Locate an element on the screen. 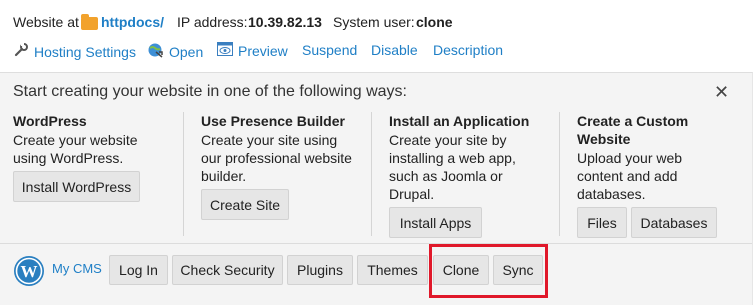 The height and width of the screenshot is (305, 755). create-site-button: Create Site is located at coordinates (245, 204).